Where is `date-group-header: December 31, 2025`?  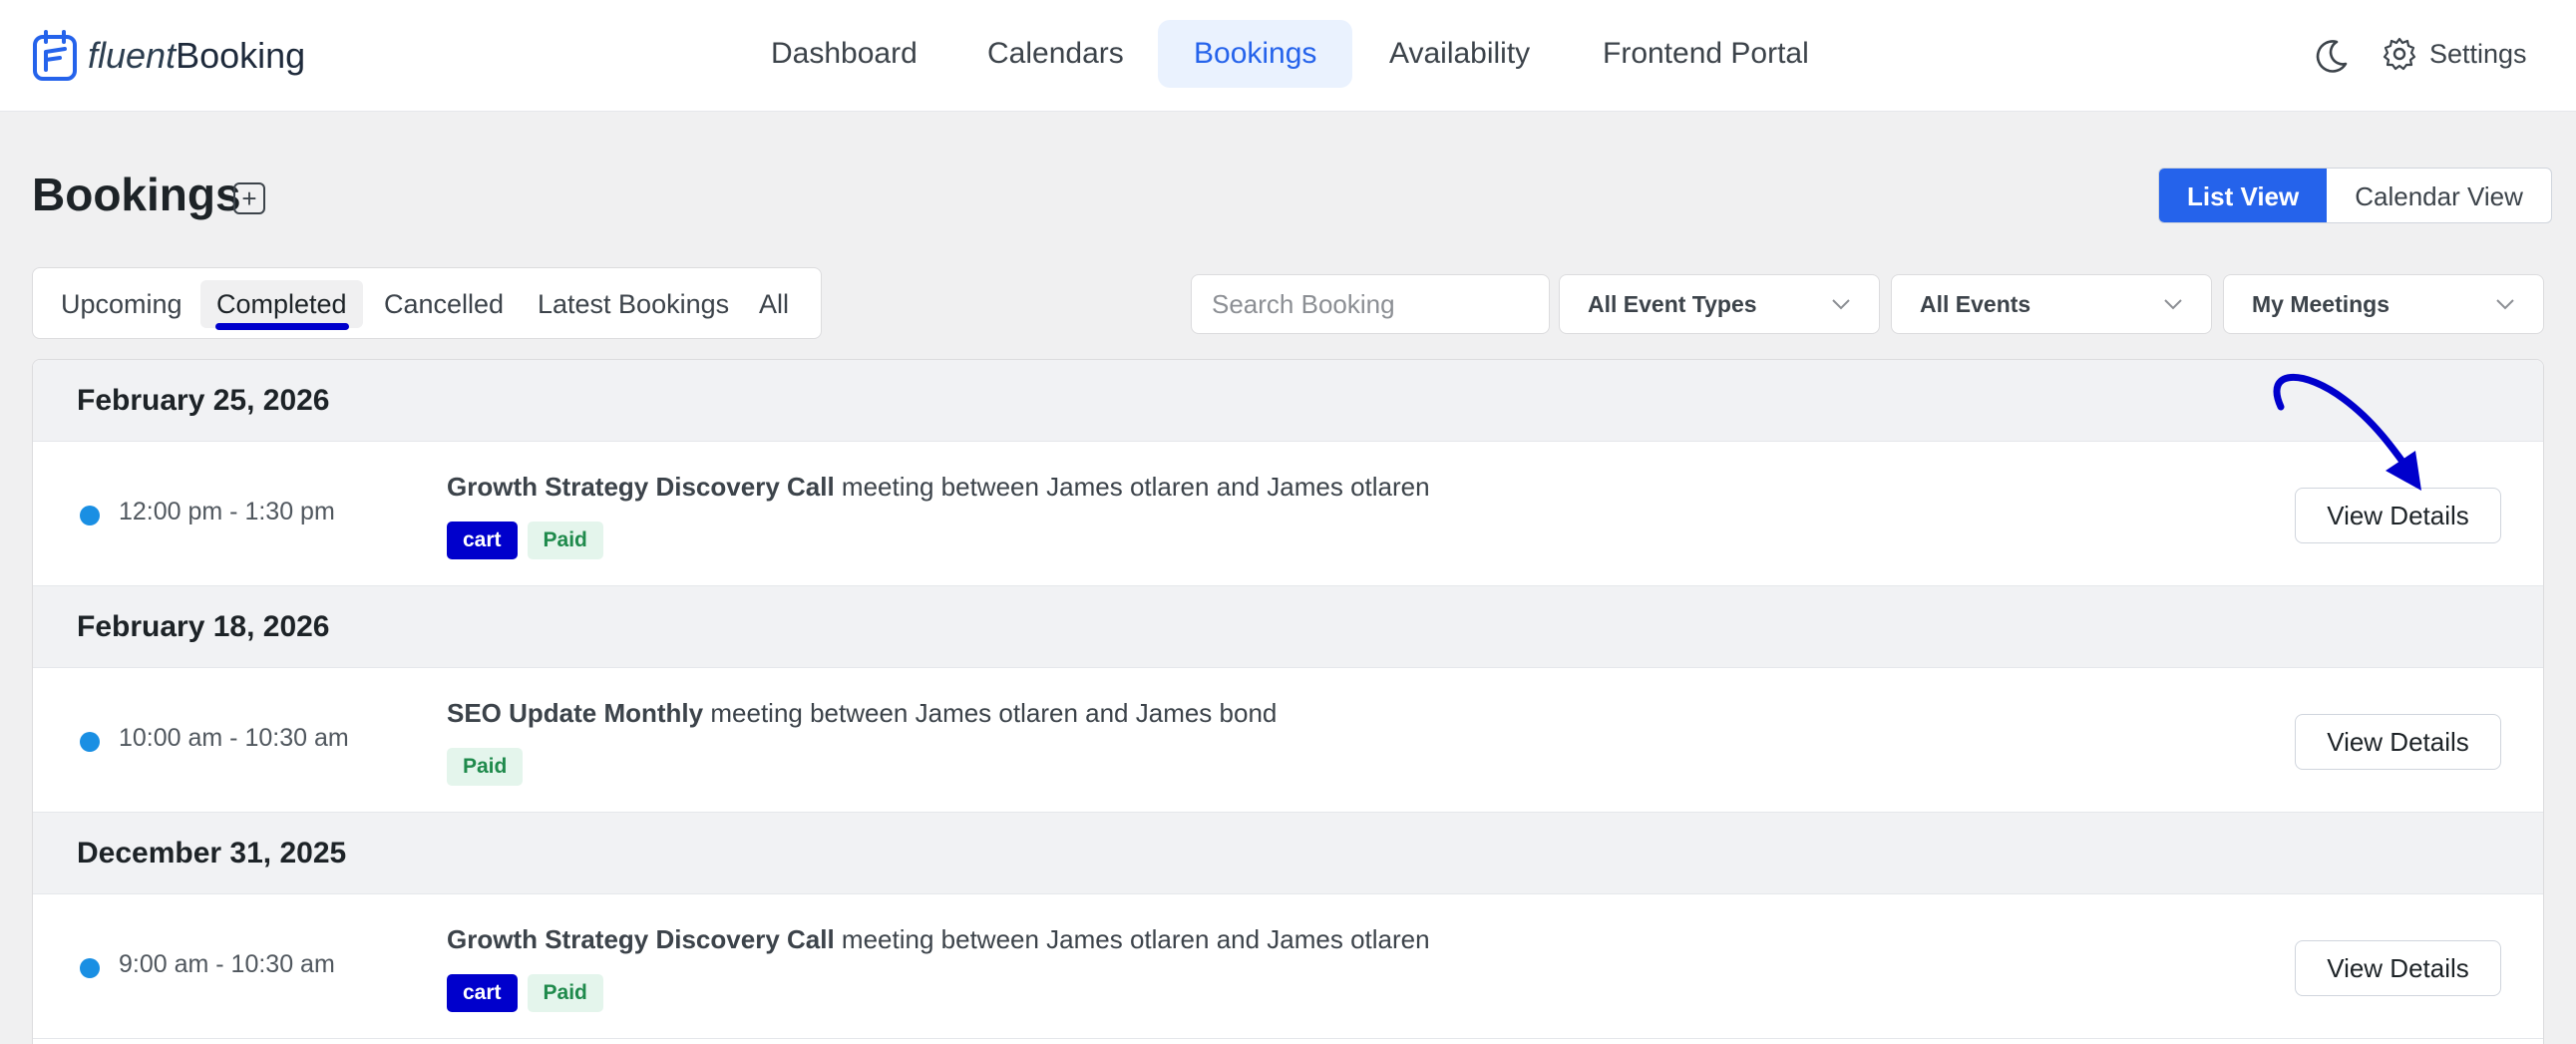 date-group-header: December 31, 2025 is located at coordinates (1288, 853).